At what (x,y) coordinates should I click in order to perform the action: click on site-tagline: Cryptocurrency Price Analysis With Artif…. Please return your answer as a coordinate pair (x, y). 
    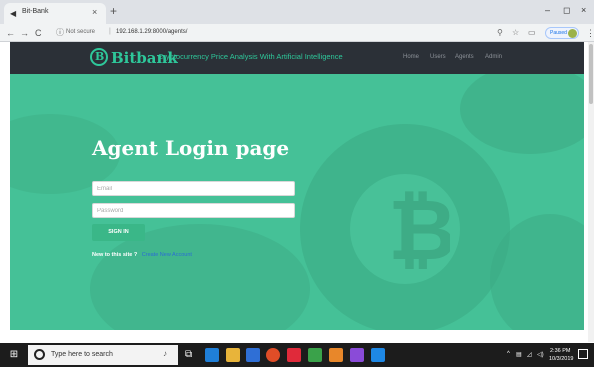
    Looking at the image, I should click on (250, 56).